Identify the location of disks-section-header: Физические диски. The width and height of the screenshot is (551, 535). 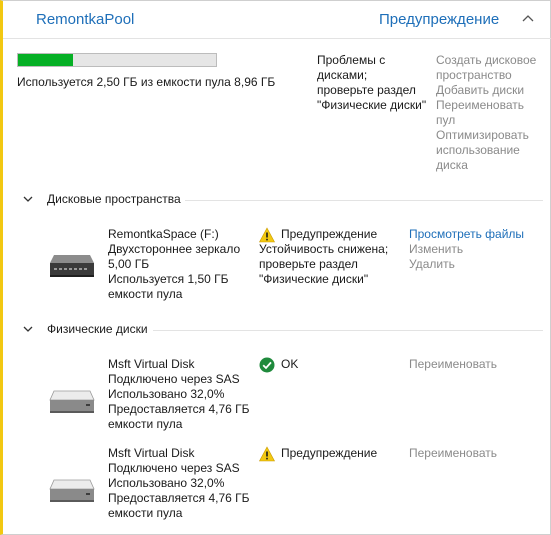
(283, 330).